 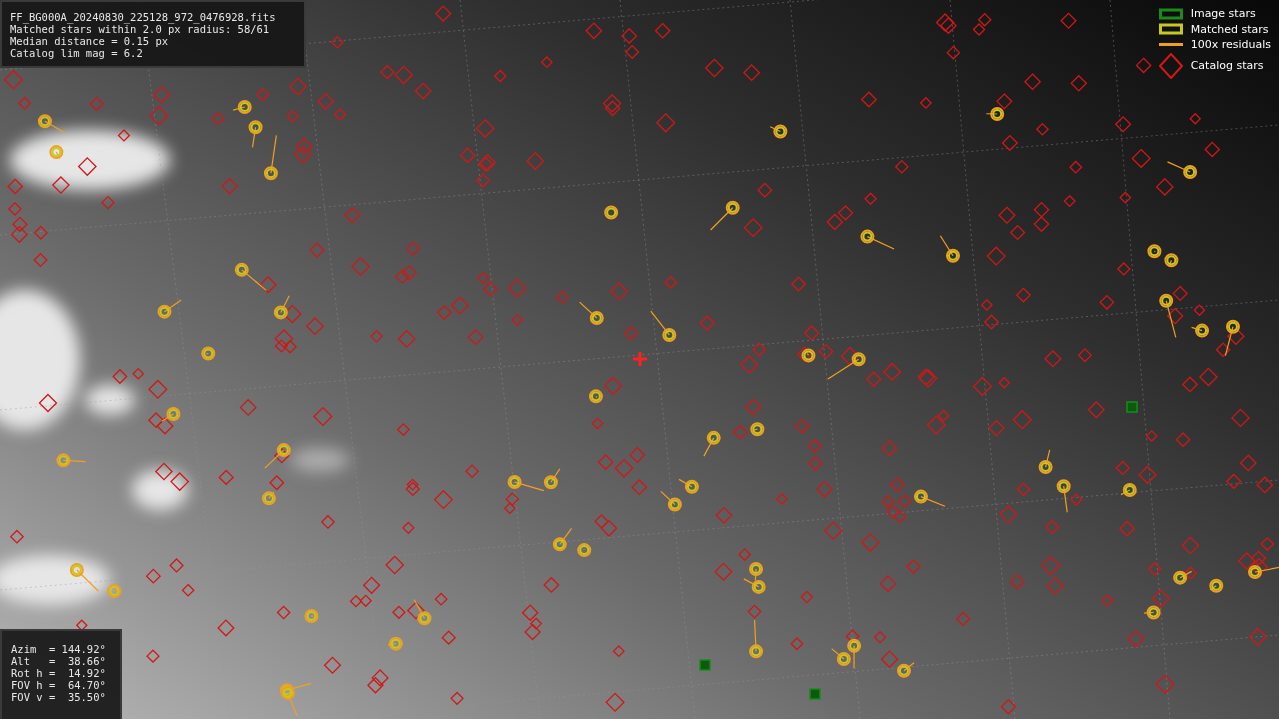 What do you see at coordinates (59, 697) in the screenshot?
I see `pointing-text: FOV v = 35.50°` at bounding box center [59, 697].